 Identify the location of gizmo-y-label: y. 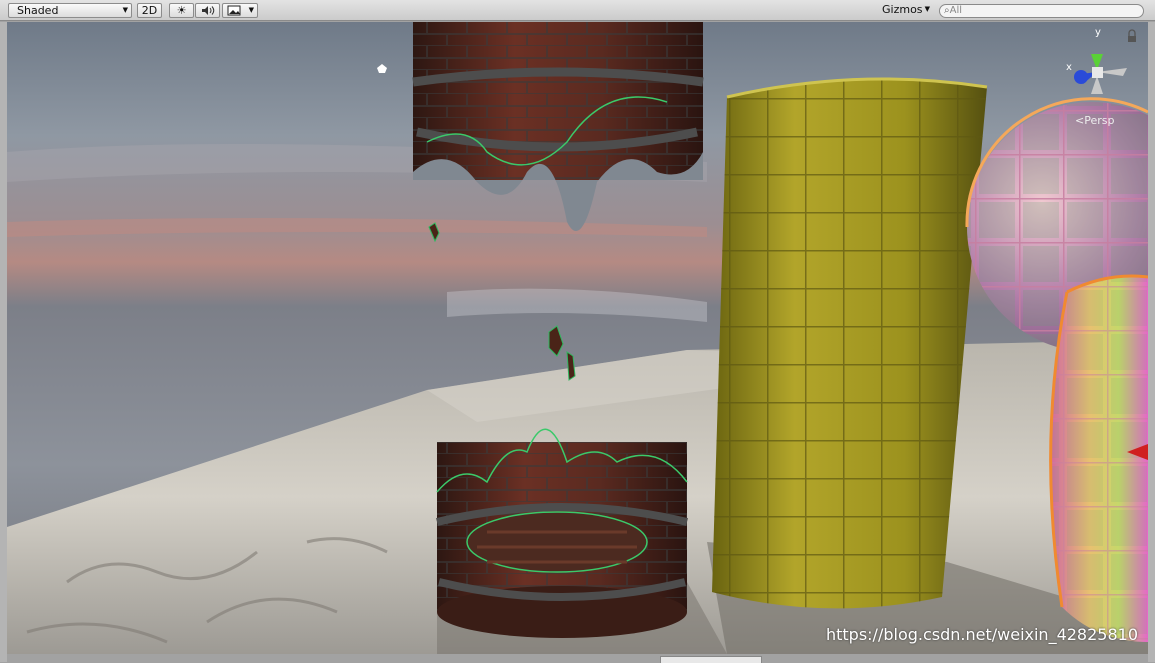
(1098, 32).